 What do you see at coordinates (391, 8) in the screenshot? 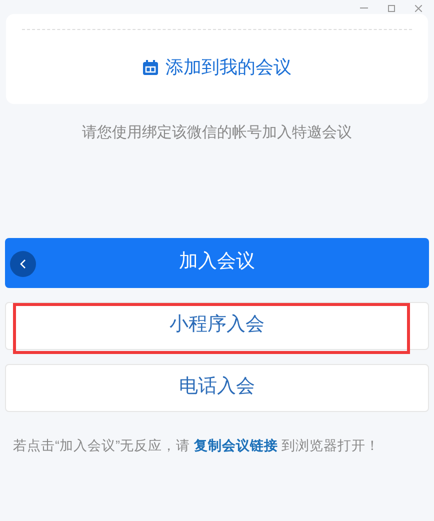
I see `maximize-icon` at bounding box center [391, 8].